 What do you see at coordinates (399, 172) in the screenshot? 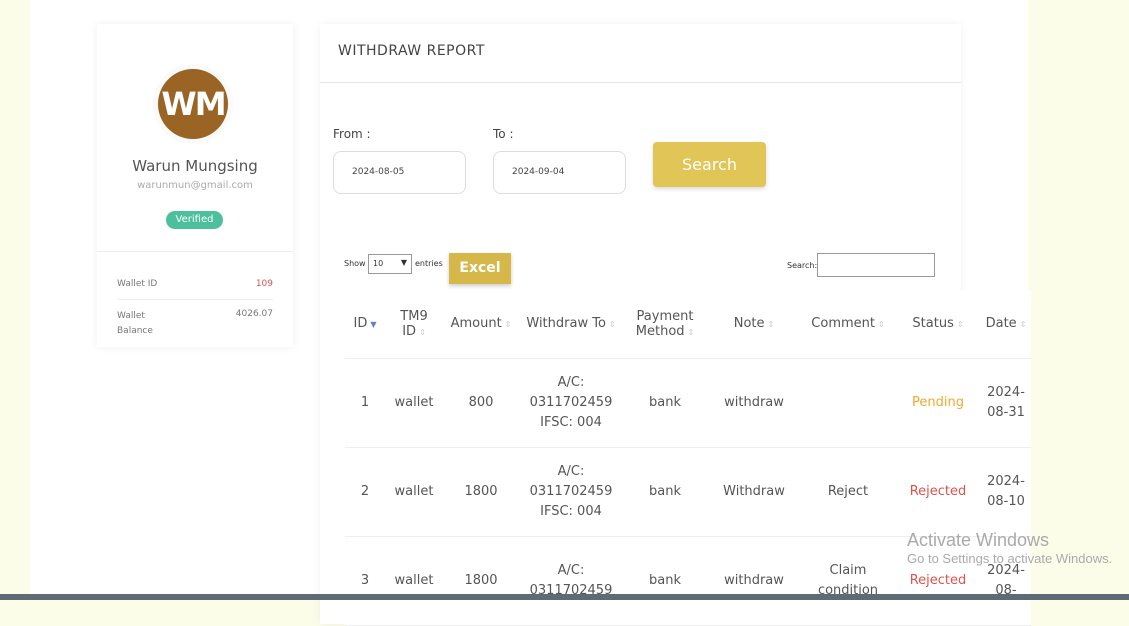
I see `from-date-input: 2024-08-05` at bounding box center [399, 172].